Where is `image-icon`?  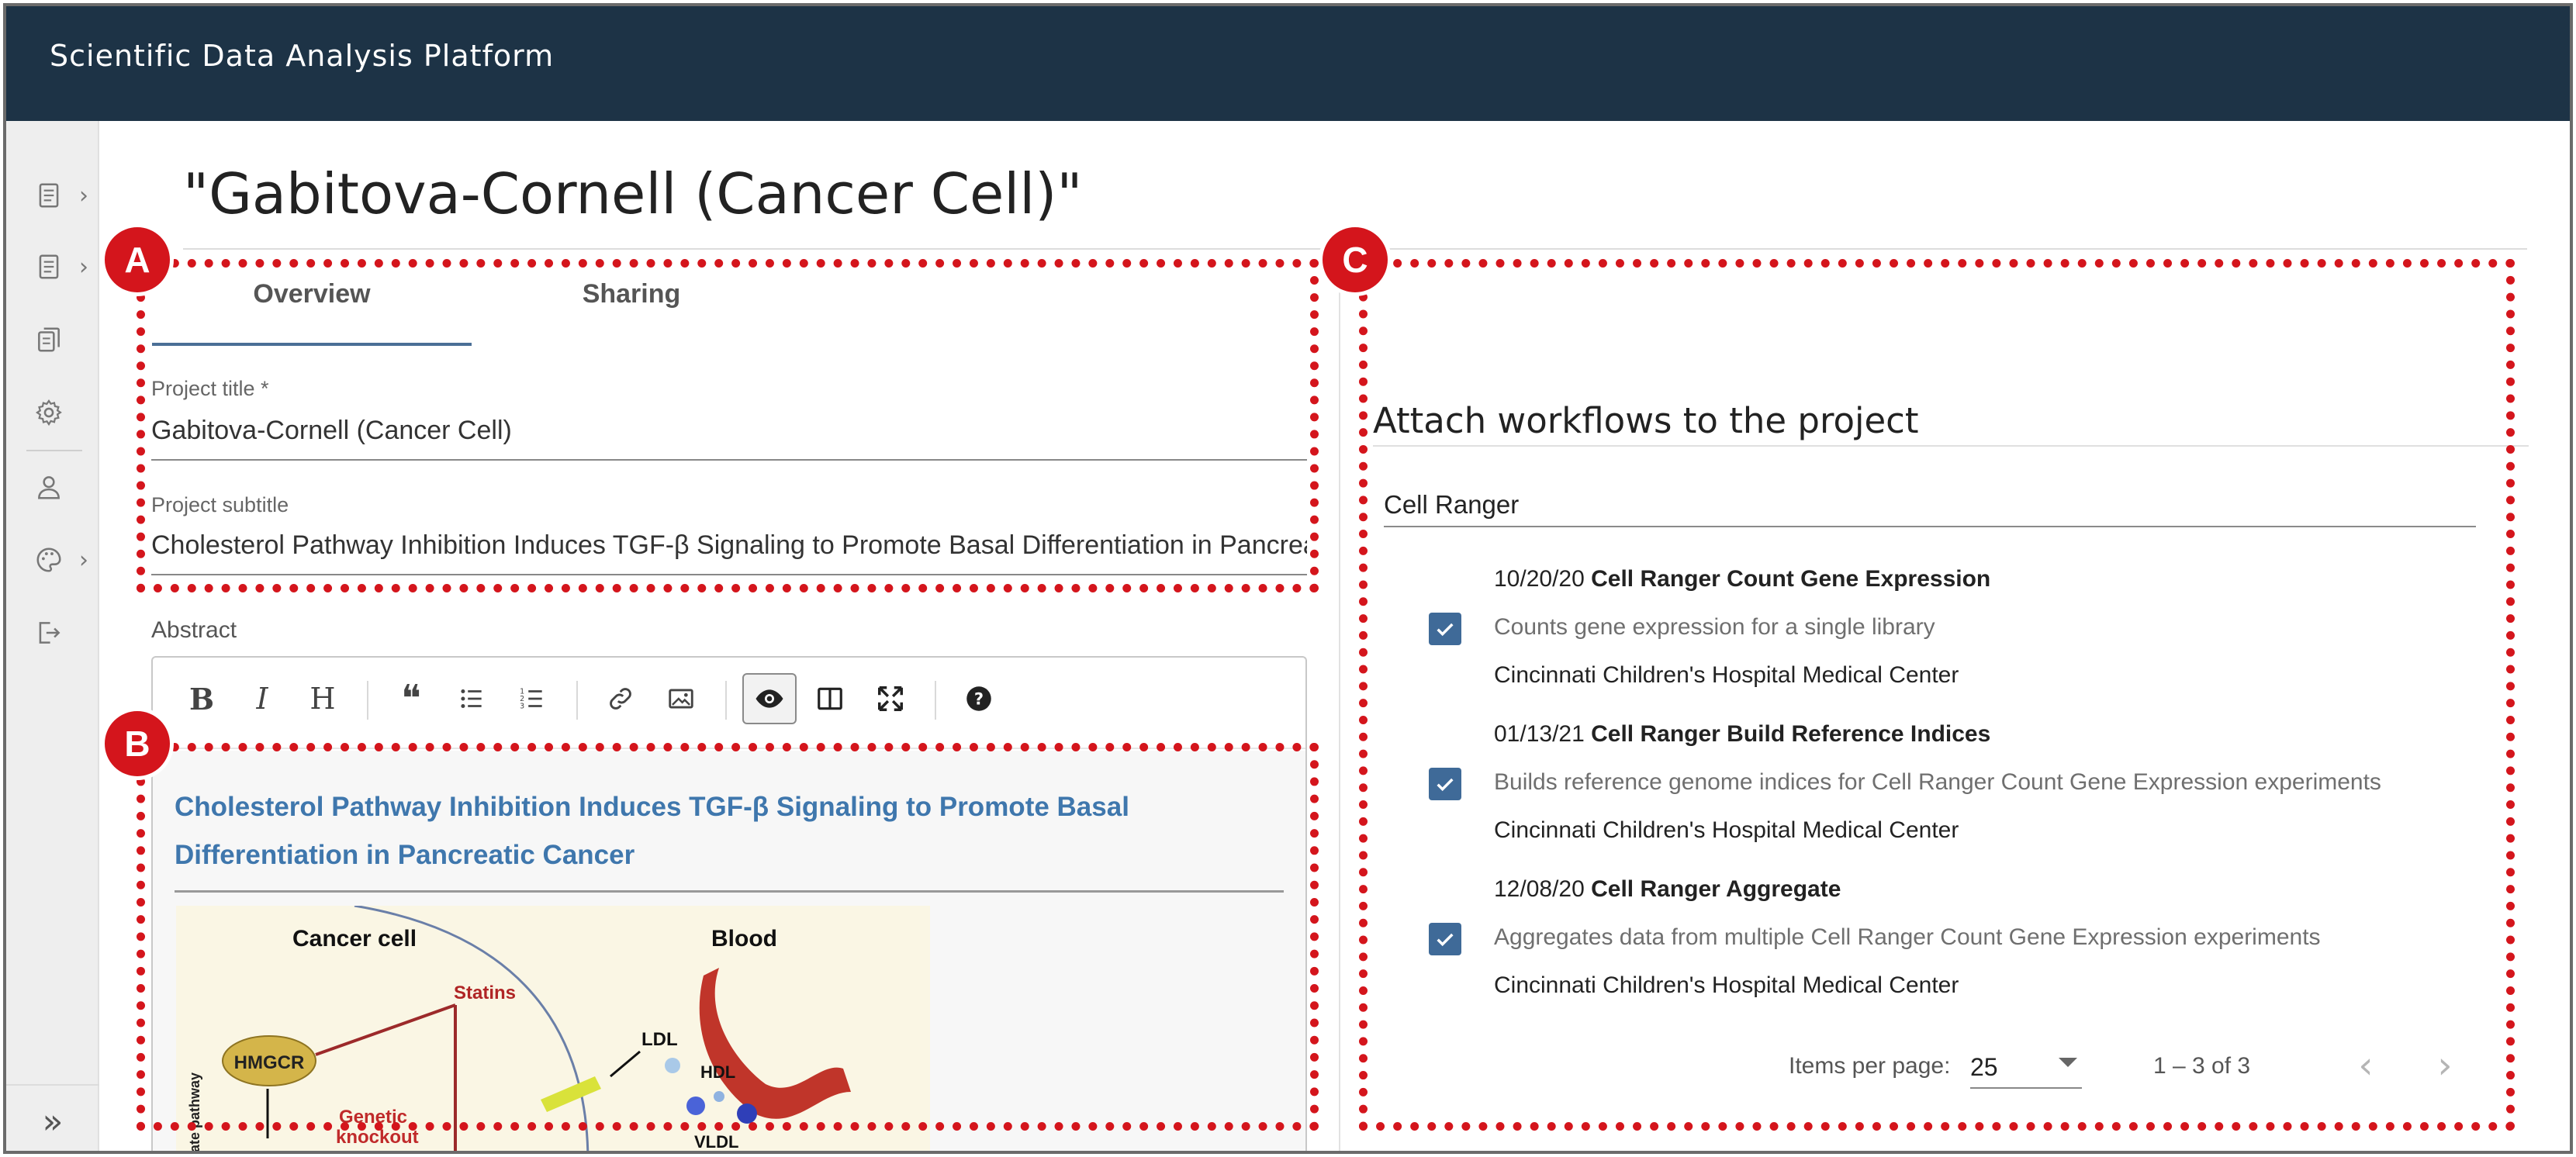 image-icon is located at coordinates (681, 699).